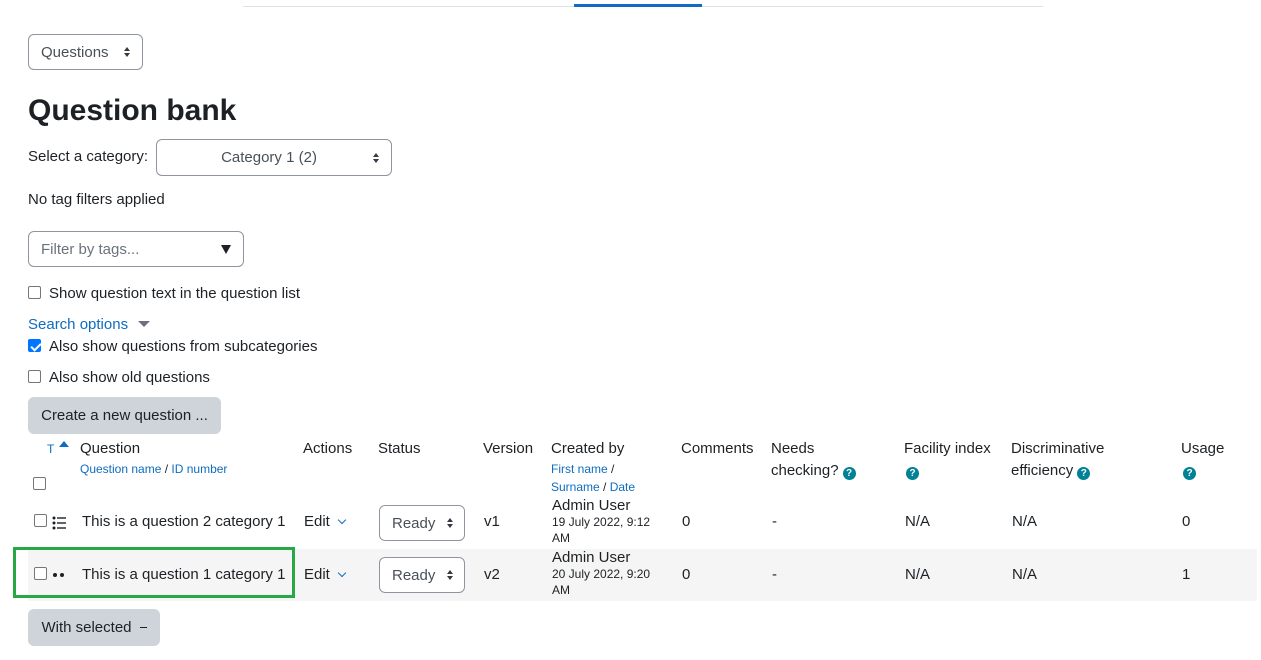 The image size is (1261, 660). What do you see at coordinates (579, 469) in the screenshot?
I see `sort-first-name: First name` at bounding box center [579, 469].